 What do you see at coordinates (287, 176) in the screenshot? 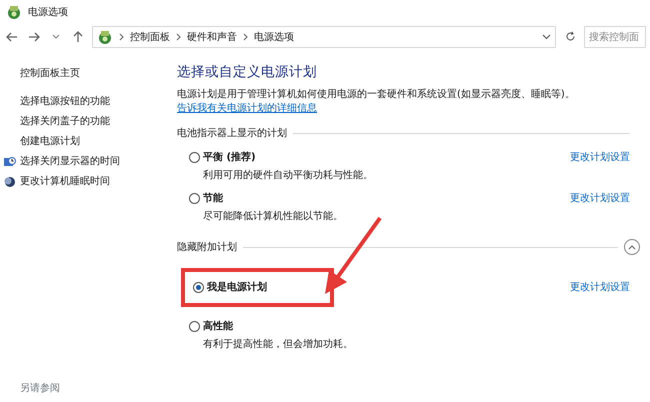
I see `plan-description: 利用可用的硬件自动平衡功耗与性能。` at bounding box center [287, 176].